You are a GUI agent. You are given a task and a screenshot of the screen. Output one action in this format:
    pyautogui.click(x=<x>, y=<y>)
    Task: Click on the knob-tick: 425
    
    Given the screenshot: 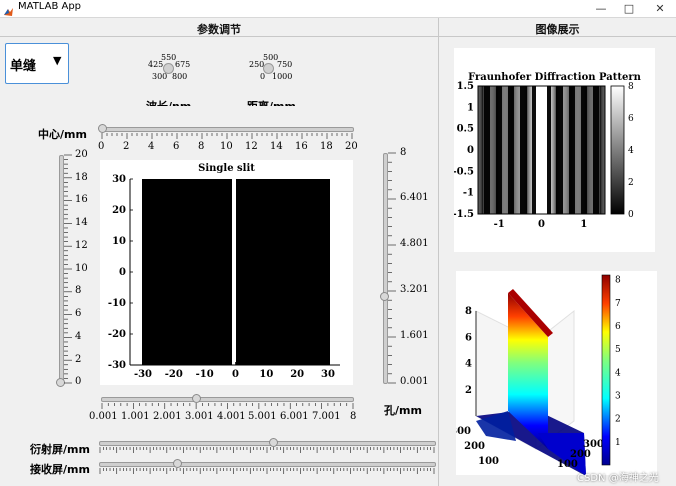 What is the action you would take?
    pyautogui.click(x=156, y=64)
    